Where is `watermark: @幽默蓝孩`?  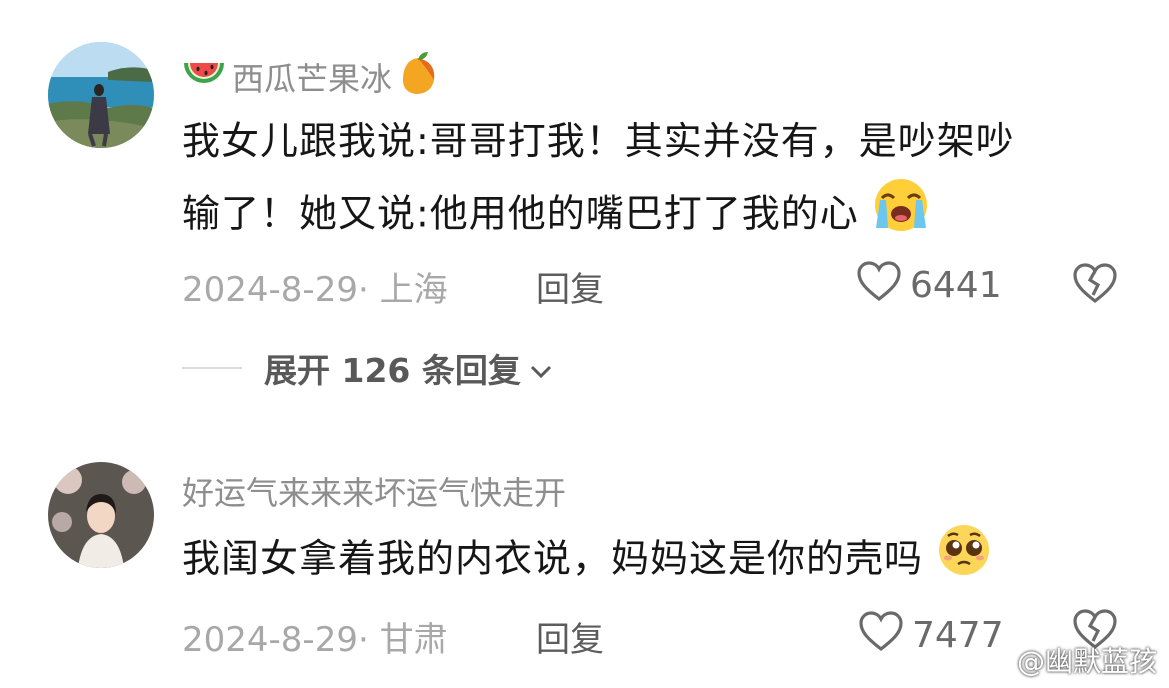
watermark: @幽默蓝孩 is located at coordinates (1064, 660).